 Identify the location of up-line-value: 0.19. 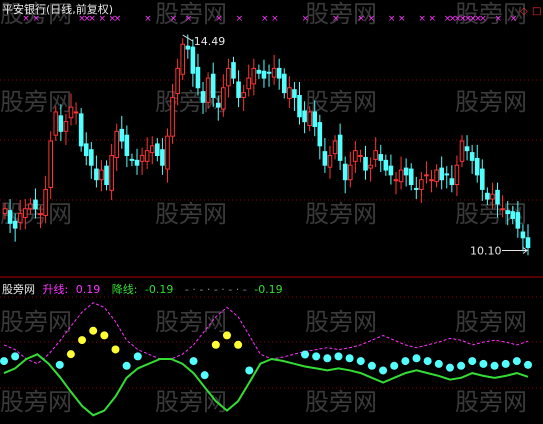
(88, 289).